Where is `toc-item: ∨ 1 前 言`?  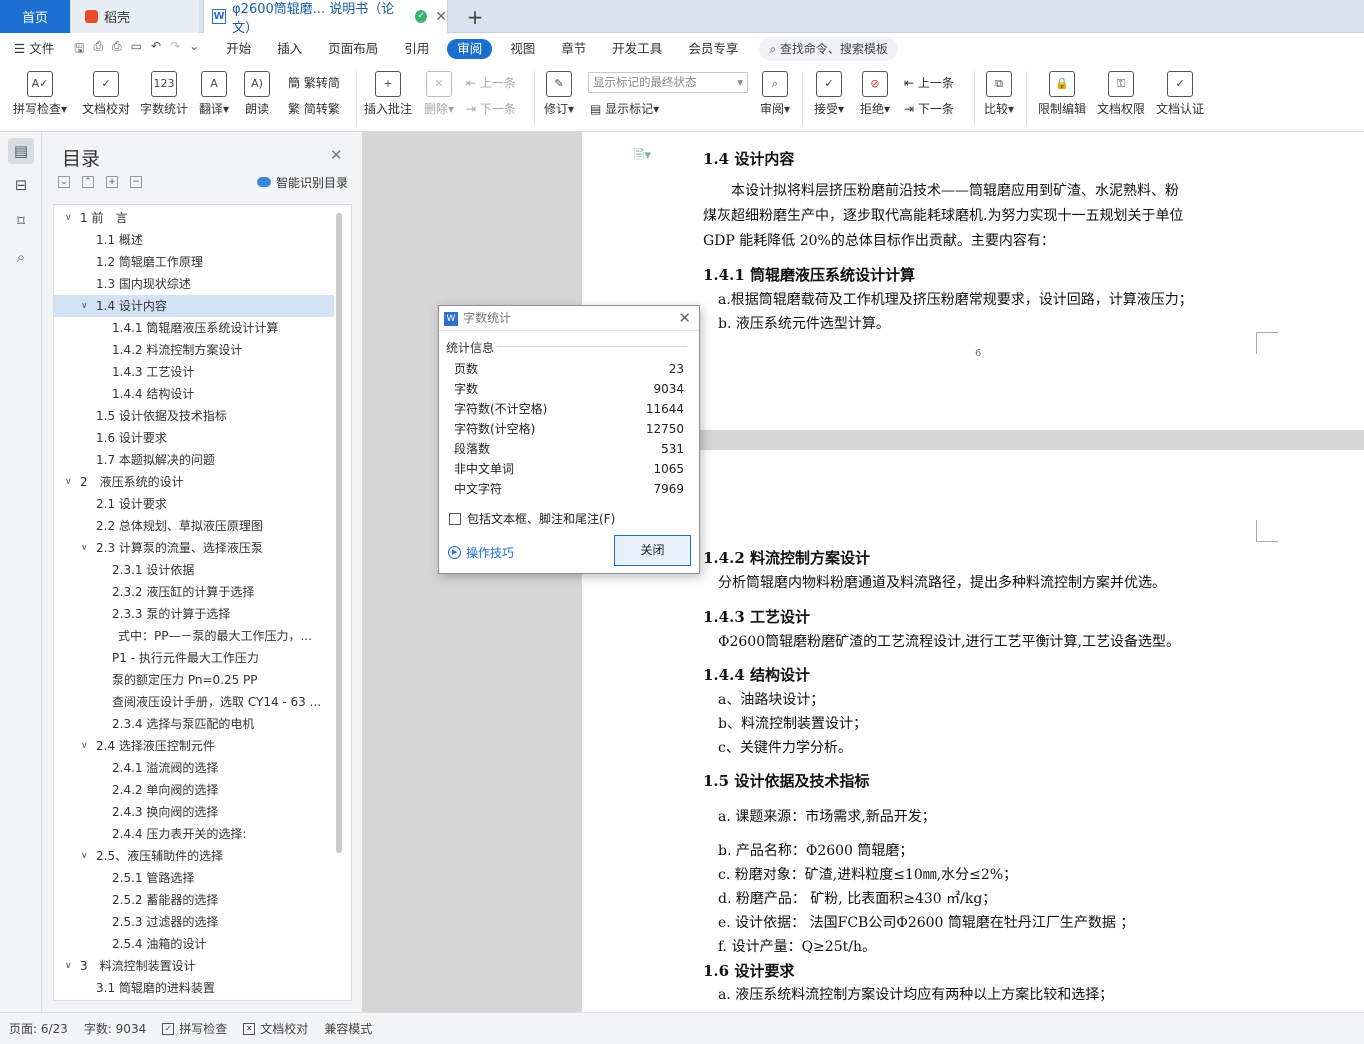 toc-item: ∨ 1 前 言 is located at coordinates (194, 218).